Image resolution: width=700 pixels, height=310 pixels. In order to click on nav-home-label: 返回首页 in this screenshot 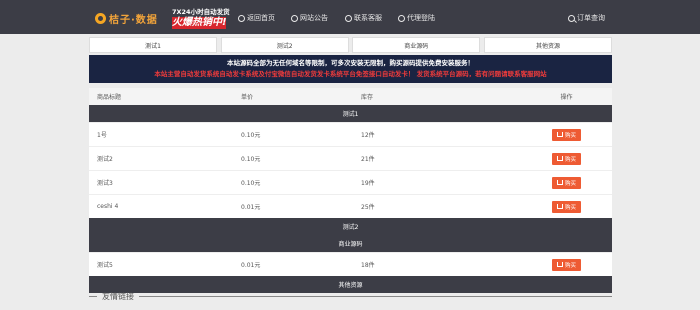, I will do `click(261, 18)`.